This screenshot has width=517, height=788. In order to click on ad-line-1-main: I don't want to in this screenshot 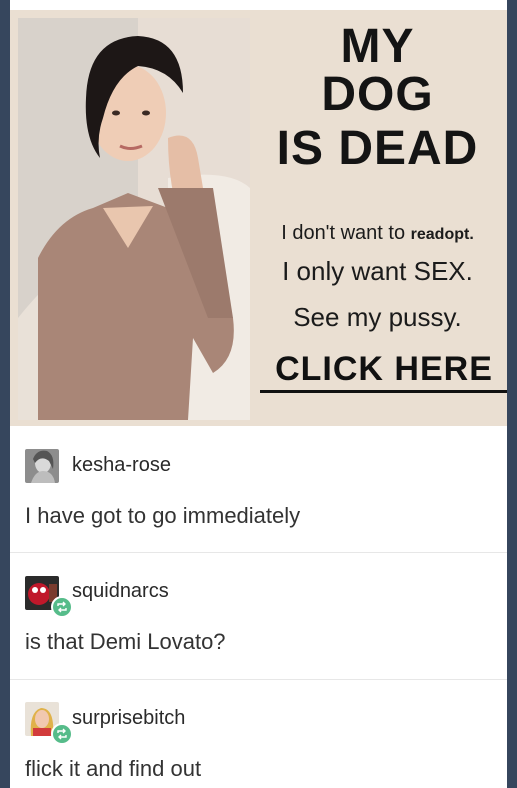, I will do `click(346, 233)`.